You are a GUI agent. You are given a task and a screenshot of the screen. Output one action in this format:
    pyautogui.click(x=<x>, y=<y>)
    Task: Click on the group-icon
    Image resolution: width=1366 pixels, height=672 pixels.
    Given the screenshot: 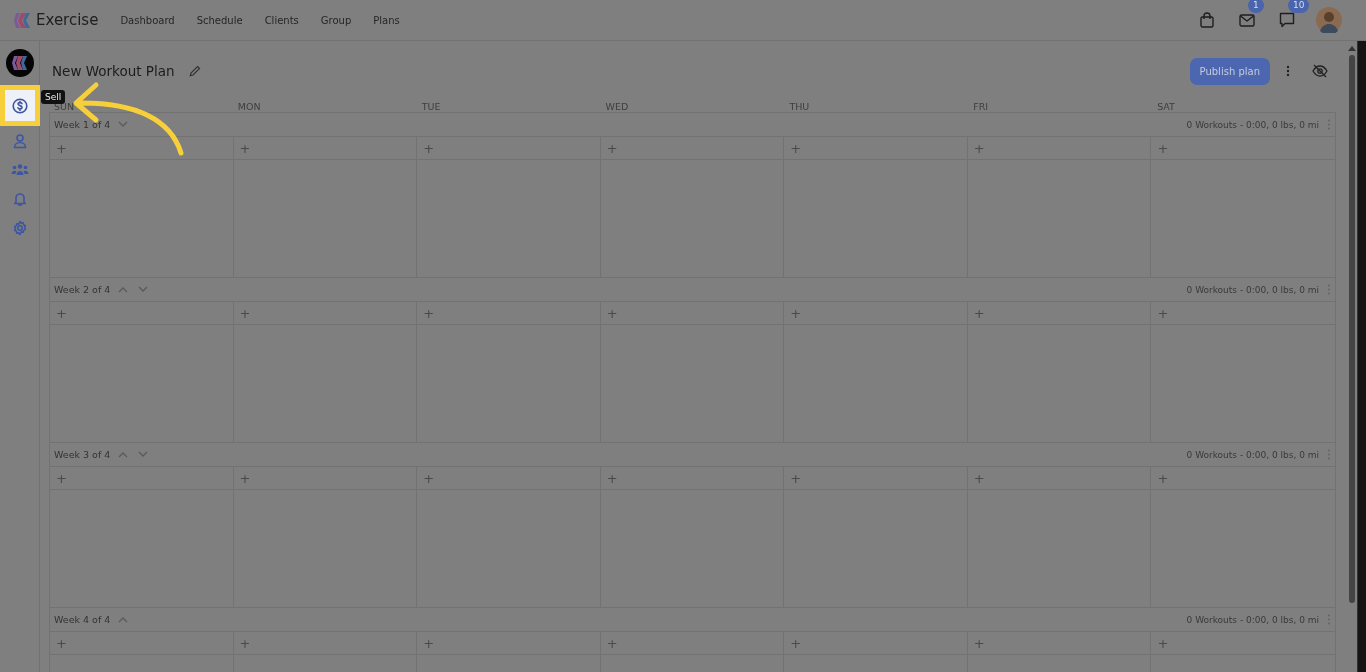 What is the action you would take?
    pyautogui.click(x=19, y=170)
    